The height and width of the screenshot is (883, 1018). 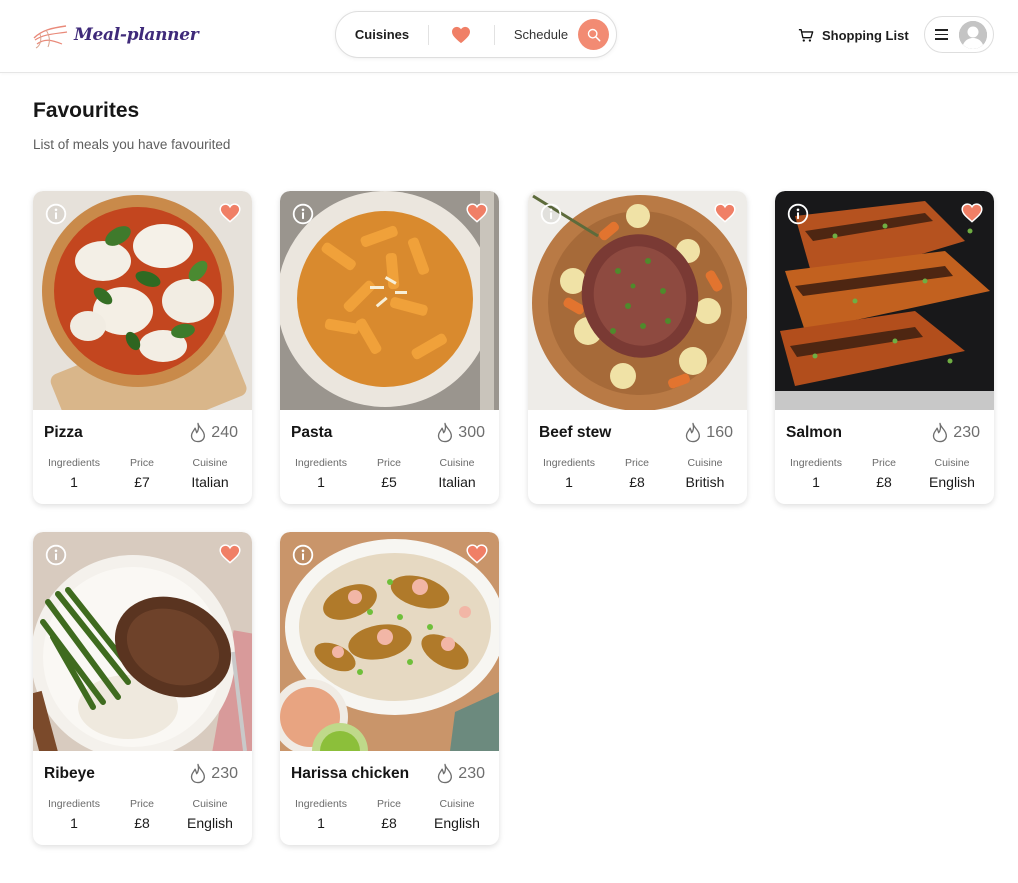 I want to click on meal-name: Beef stew, so click(x=575, y=432).